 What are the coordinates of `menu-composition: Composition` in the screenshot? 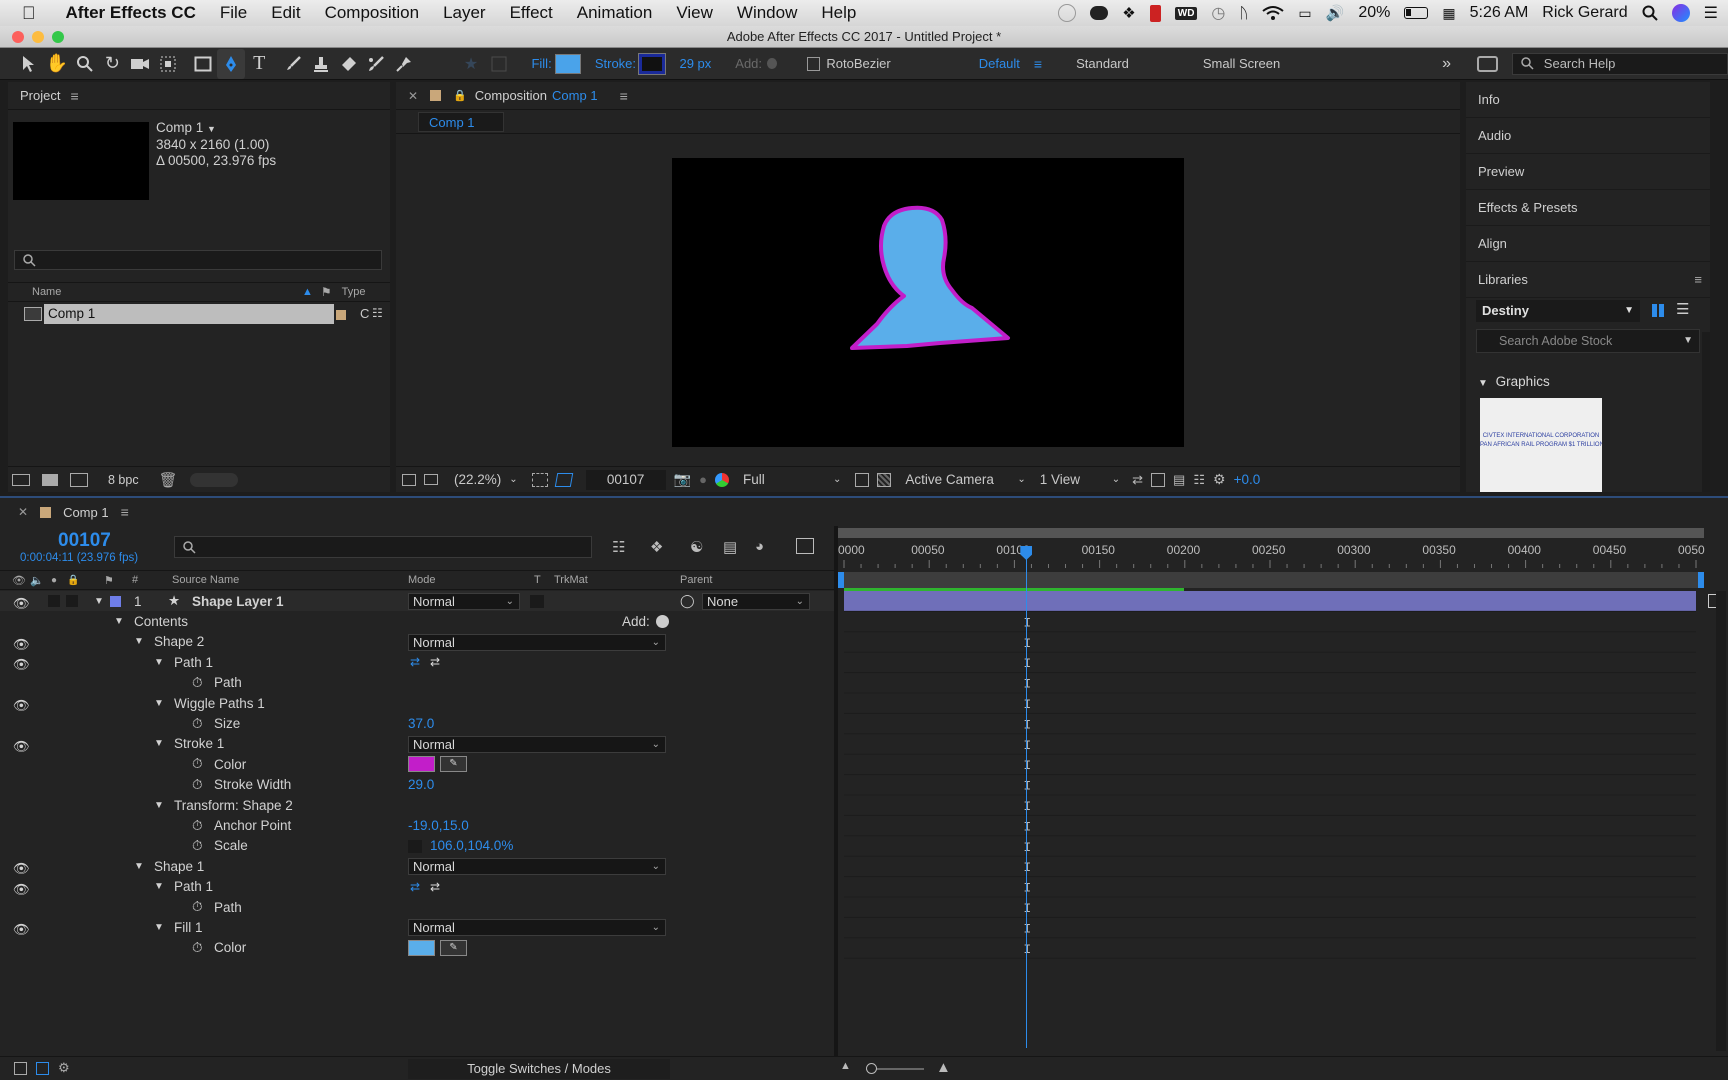 It's located at (372, 13).